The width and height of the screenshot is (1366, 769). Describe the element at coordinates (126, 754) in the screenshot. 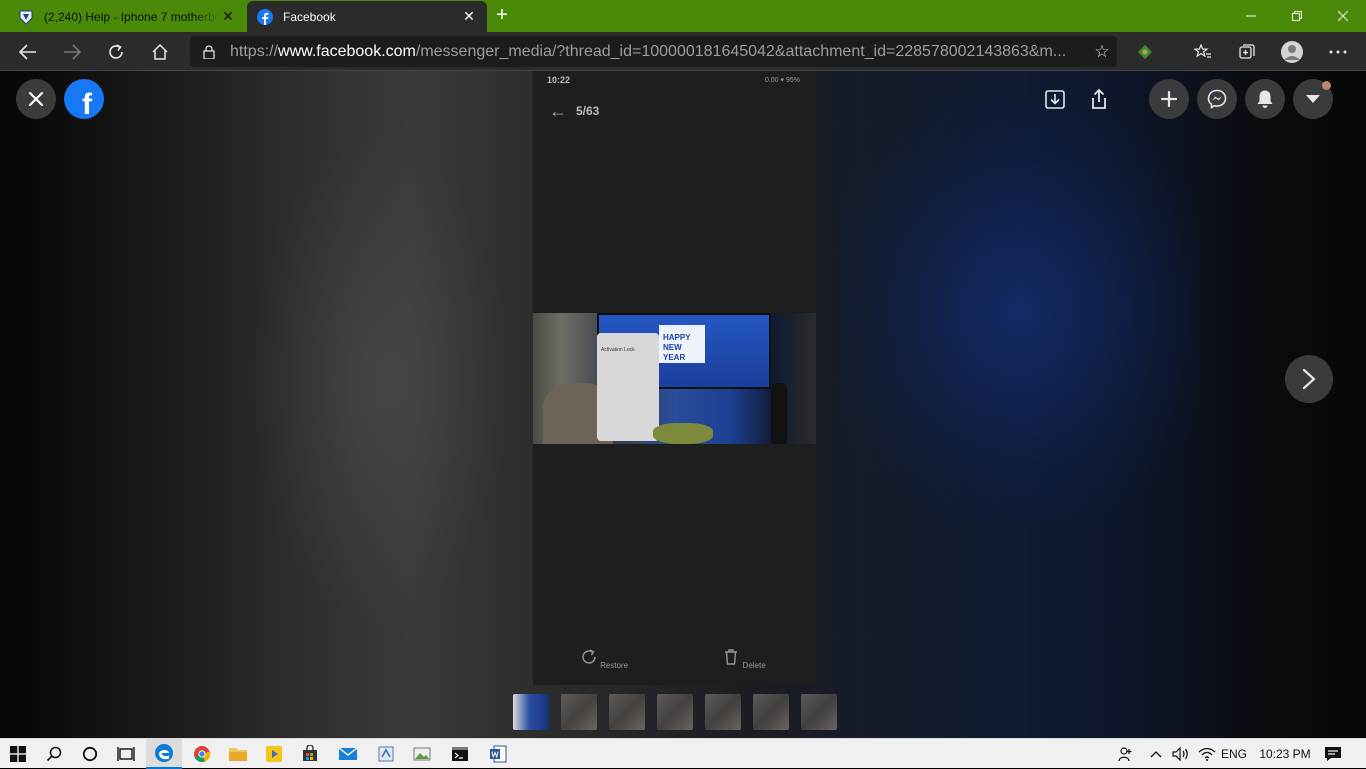

I see `task-view-icon` at that location.